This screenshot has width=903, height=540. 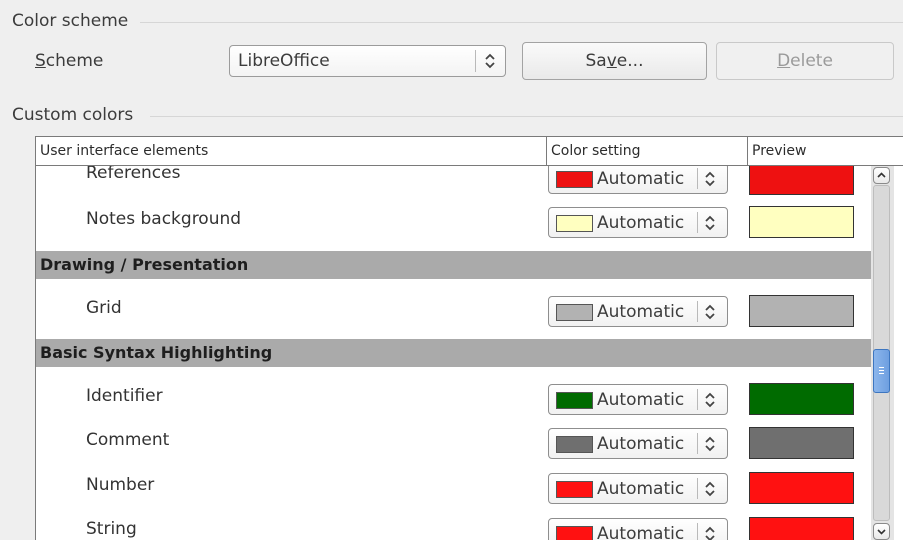 I want to click on list-item-label: String, so click(x=111, y=529).